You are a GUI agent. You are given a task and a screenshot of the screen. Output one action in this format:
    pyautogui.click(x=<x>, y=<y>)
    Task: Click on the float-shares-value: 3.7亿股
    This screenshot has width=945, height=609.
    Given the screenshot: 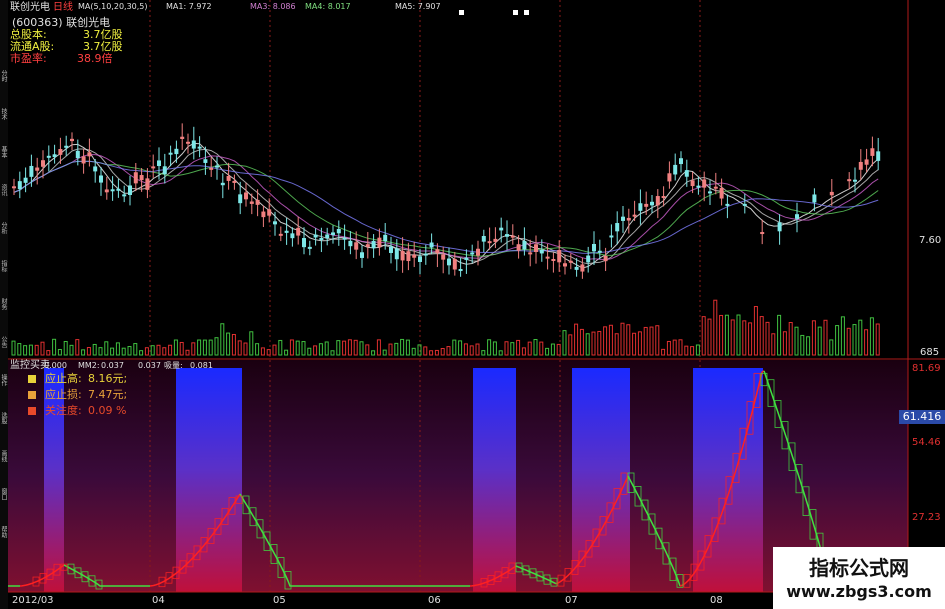 What is the action you would take?
    pyautogui.click(x=103, y=46)
    